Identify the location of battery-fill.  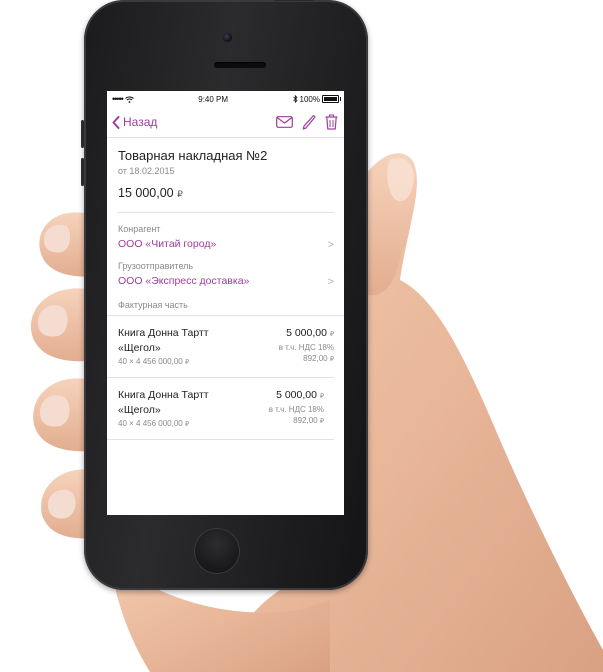
(330, 99).